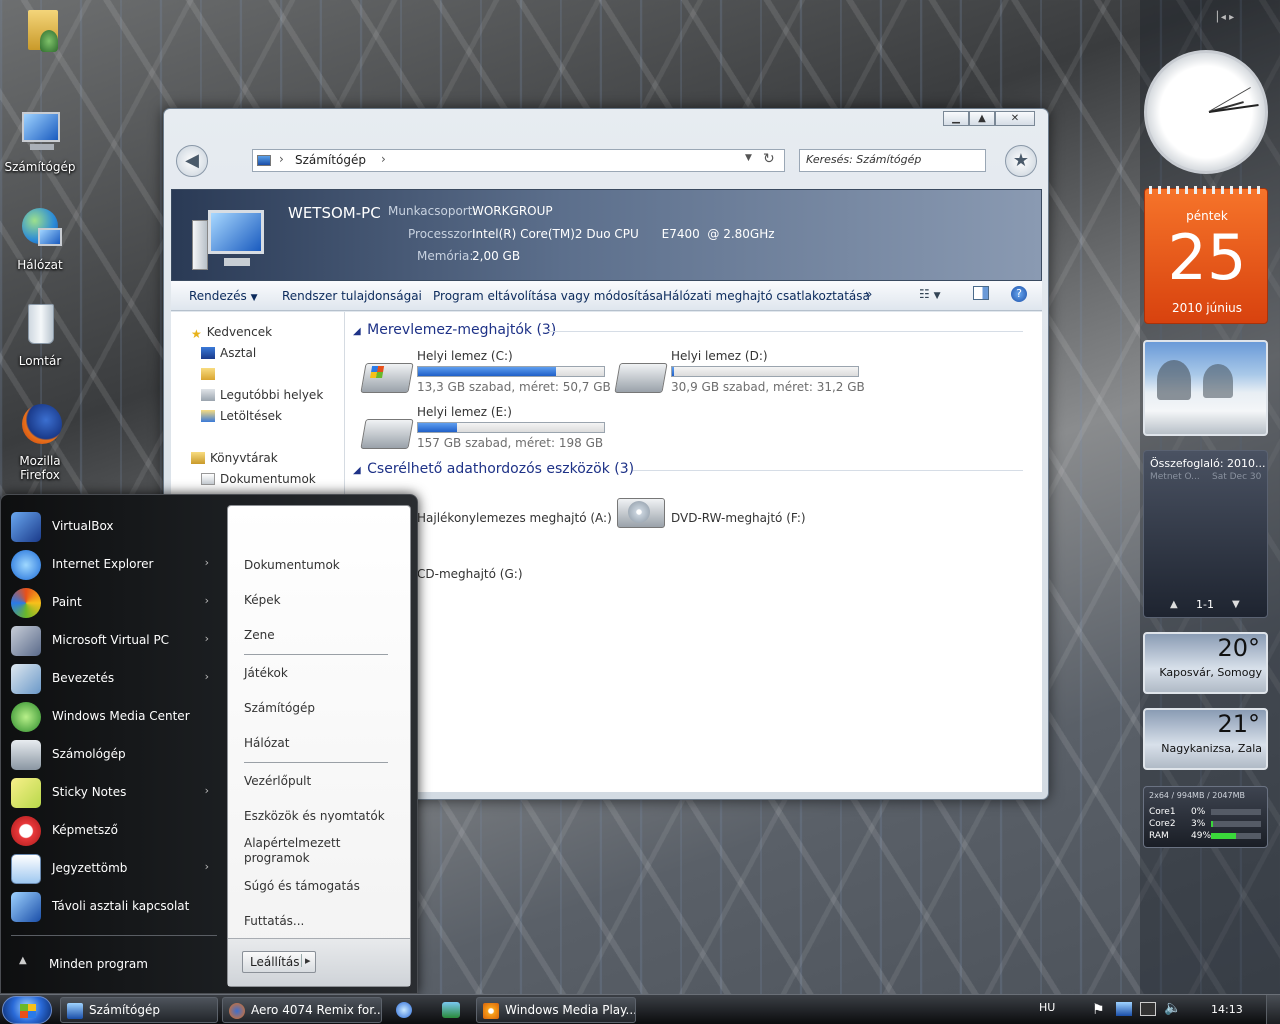  I want to click on desktop-icon-recycle-bin: Lomtár, so click(40, 335).